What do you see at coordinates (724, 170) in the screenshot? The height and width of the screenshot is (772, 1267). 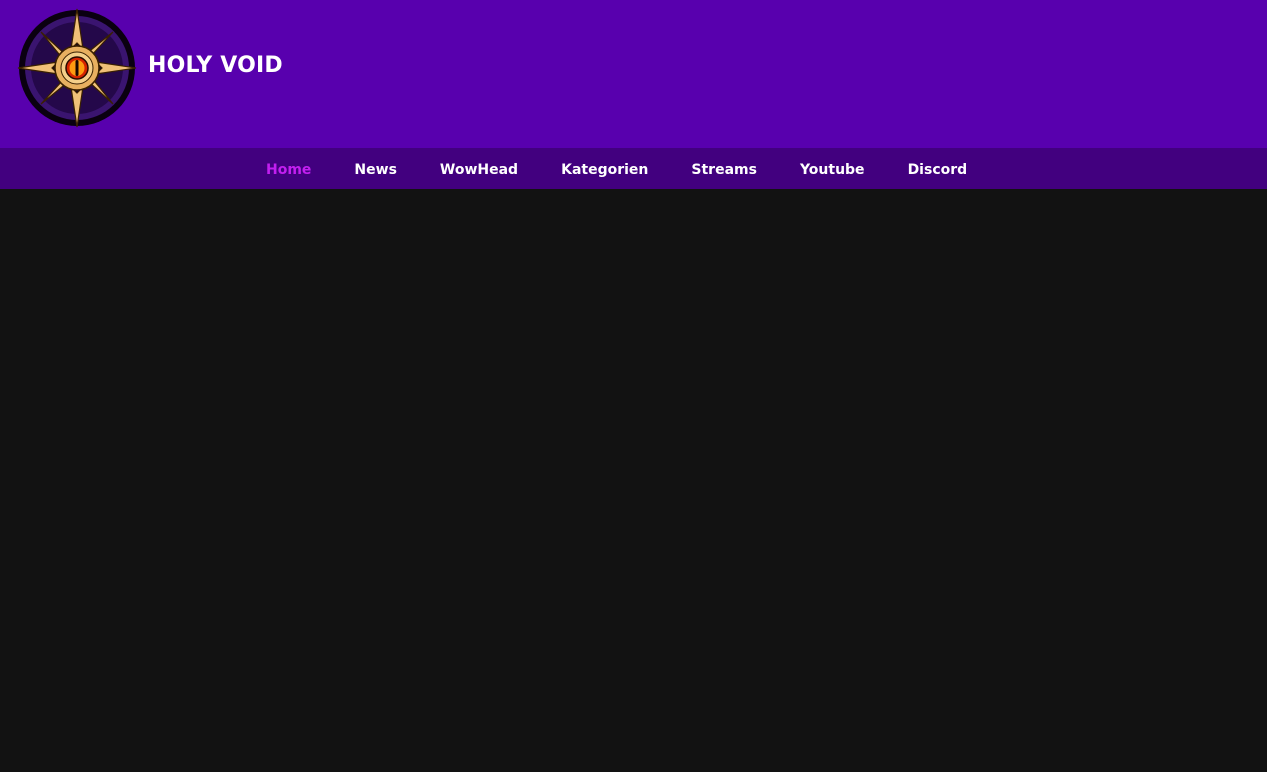 I see `nav-link-streams: Streams` at bounding box center [724, 170].